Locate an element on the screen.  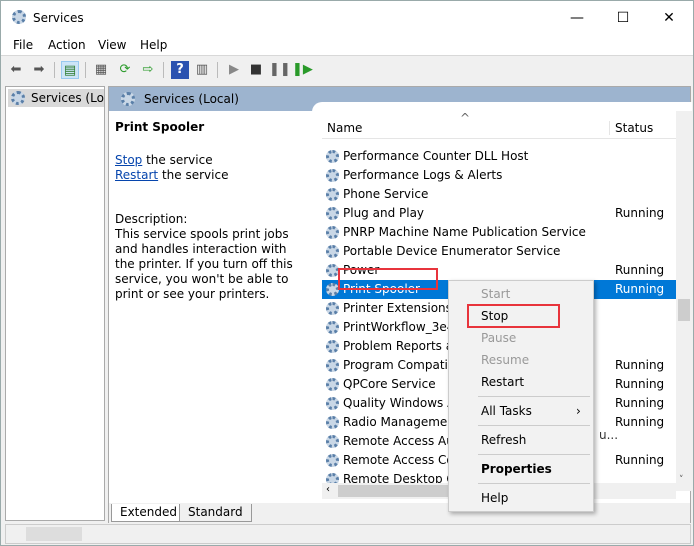
service-title: Print Spooler is located at coordinates (160, 127).